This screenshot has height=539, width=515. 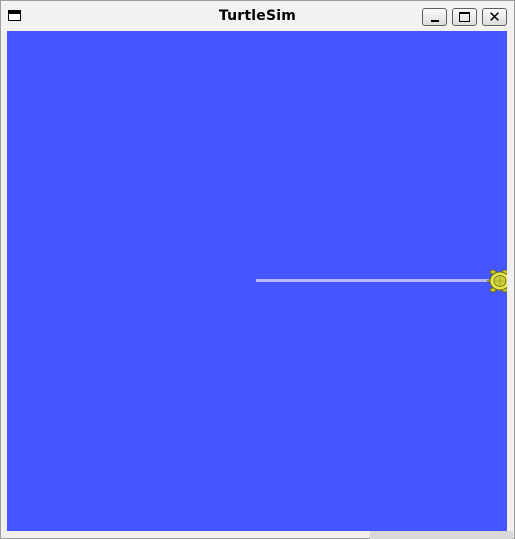 What do you see at coordinates (496, 281) in the screenshot?
I see `turtle-icon` at bounding box center [496, 281].